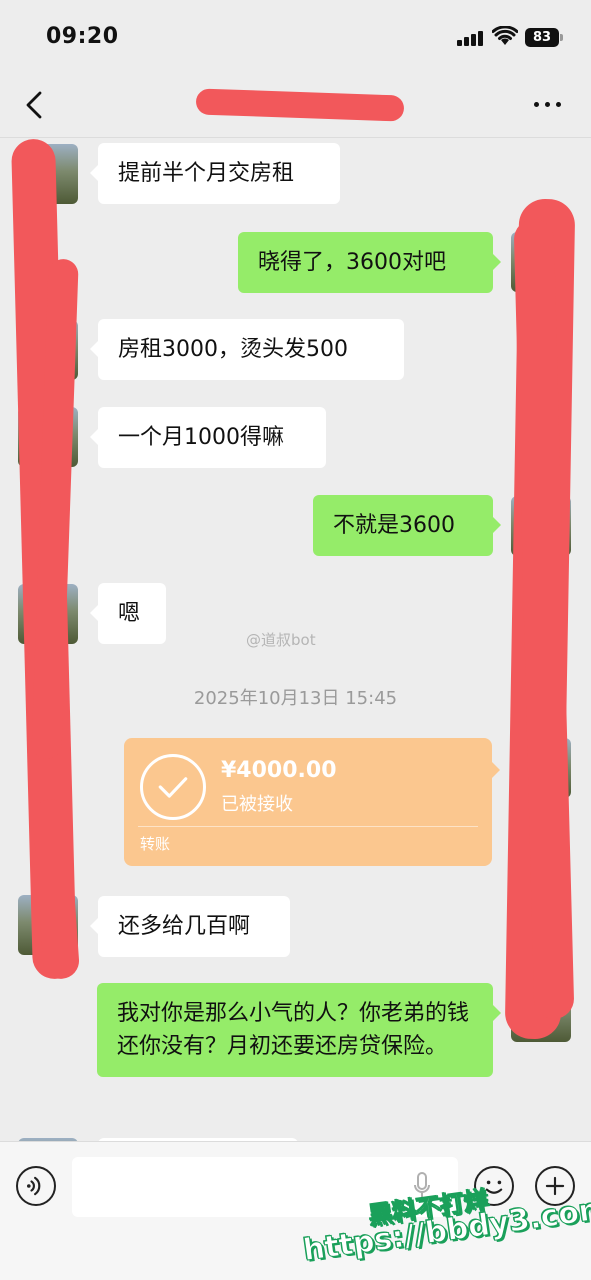 The height and width of the screenshot is (1280, 591). Describe the element at coordinates (407, 525) in the screenshot. I see `message-bubble: 不就是3600` at that location.